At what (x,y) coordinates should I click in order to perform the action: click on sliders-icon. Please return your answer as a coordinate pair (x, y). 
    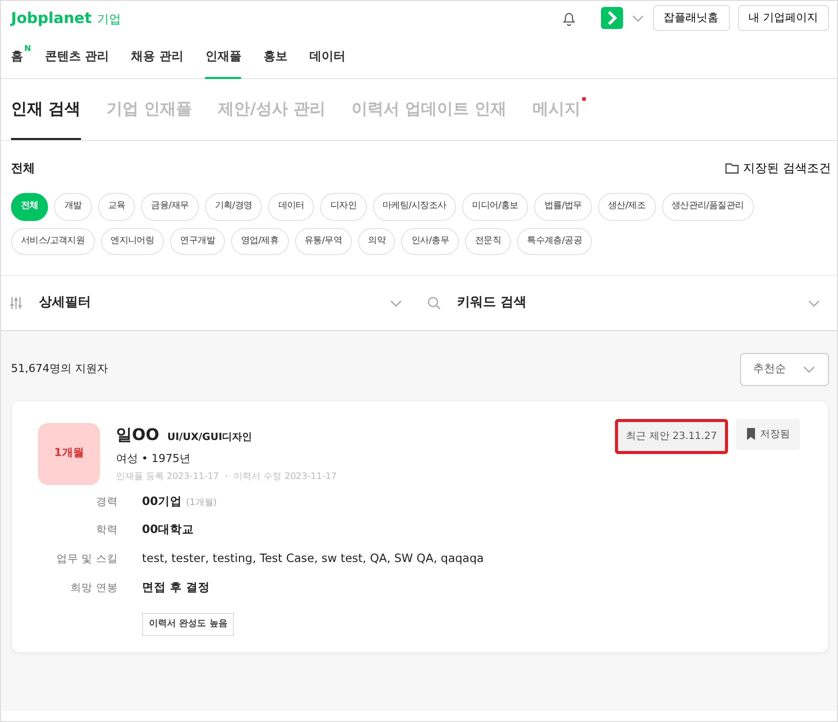
    Looking at the image, I should click on (16, 303).